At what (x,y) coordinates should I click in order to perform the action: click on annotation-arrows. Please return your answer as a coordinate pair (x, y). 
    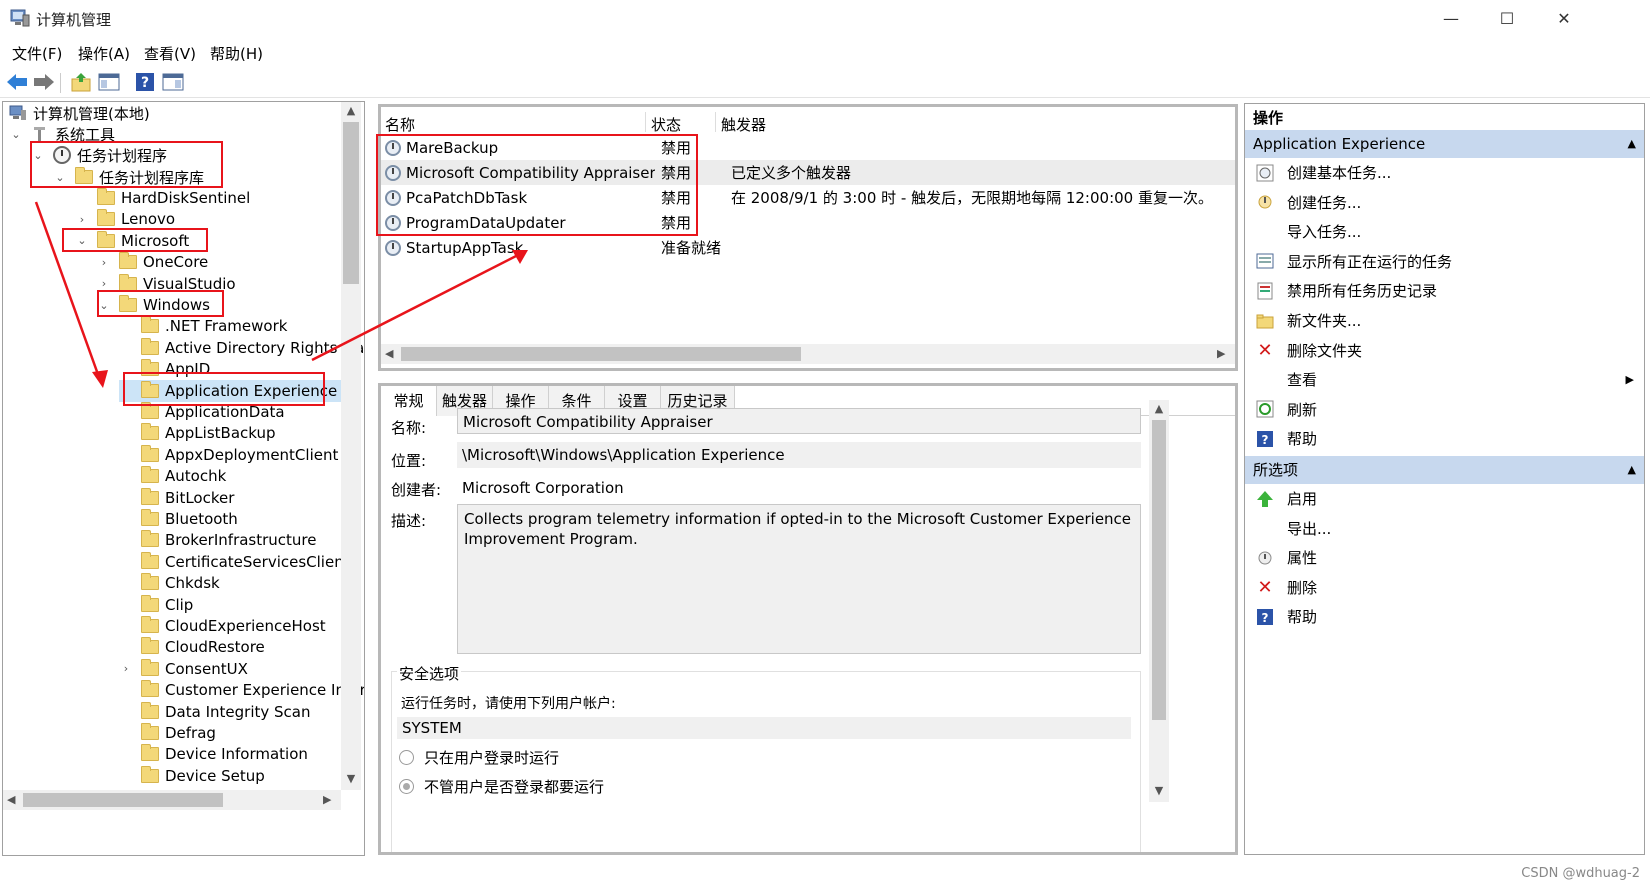
    Looking at the image, I should click on (281, 294).